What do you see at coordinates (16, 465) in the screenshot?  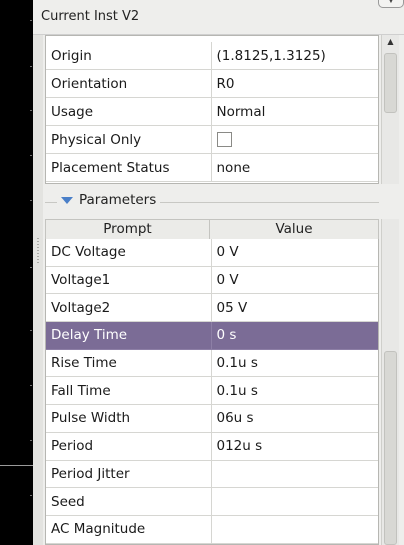 I see `canvas-wire` at bounding box center [16, 465].